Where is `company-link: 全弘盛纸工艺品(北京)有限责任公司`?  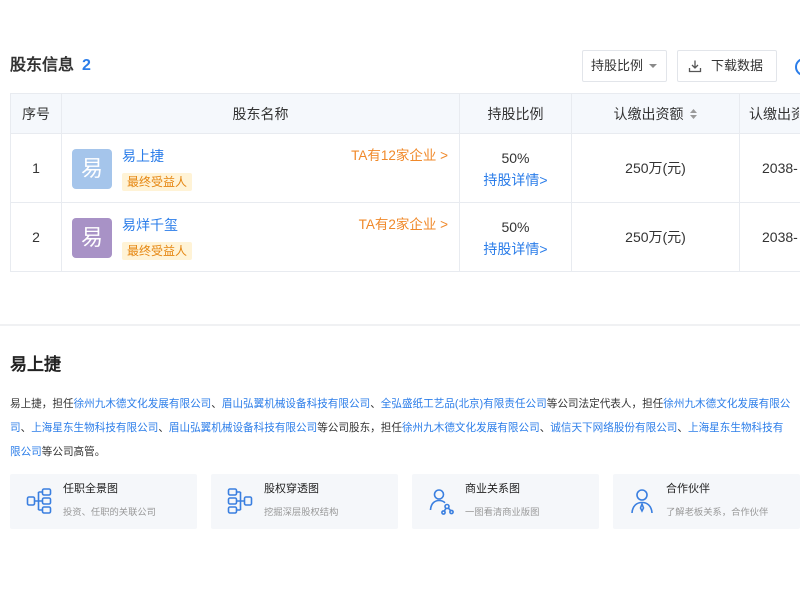
company-link: 全弘盛纸工艺品(北京)有限责任公司 is located at coordinates (464, 404).